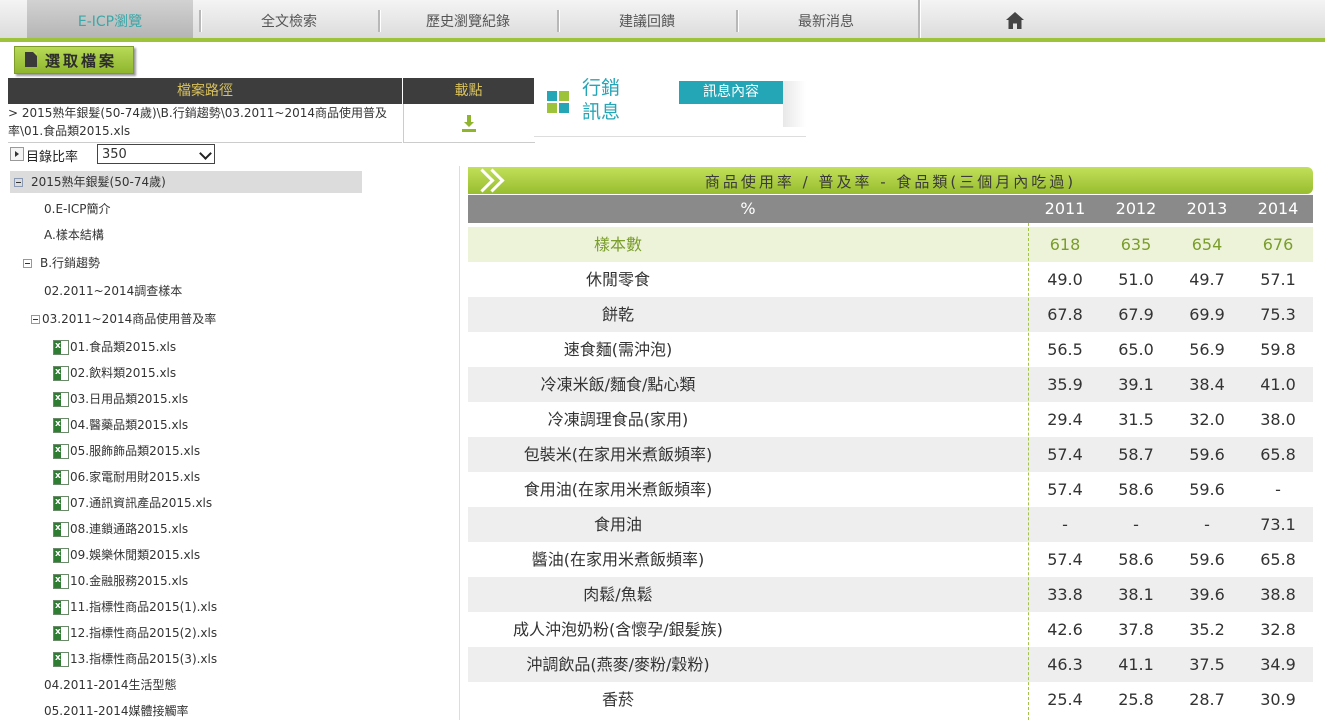 The image size is (1325, 722). I want to click on marketing-title: 行銷 訊息, so click(601, 100).